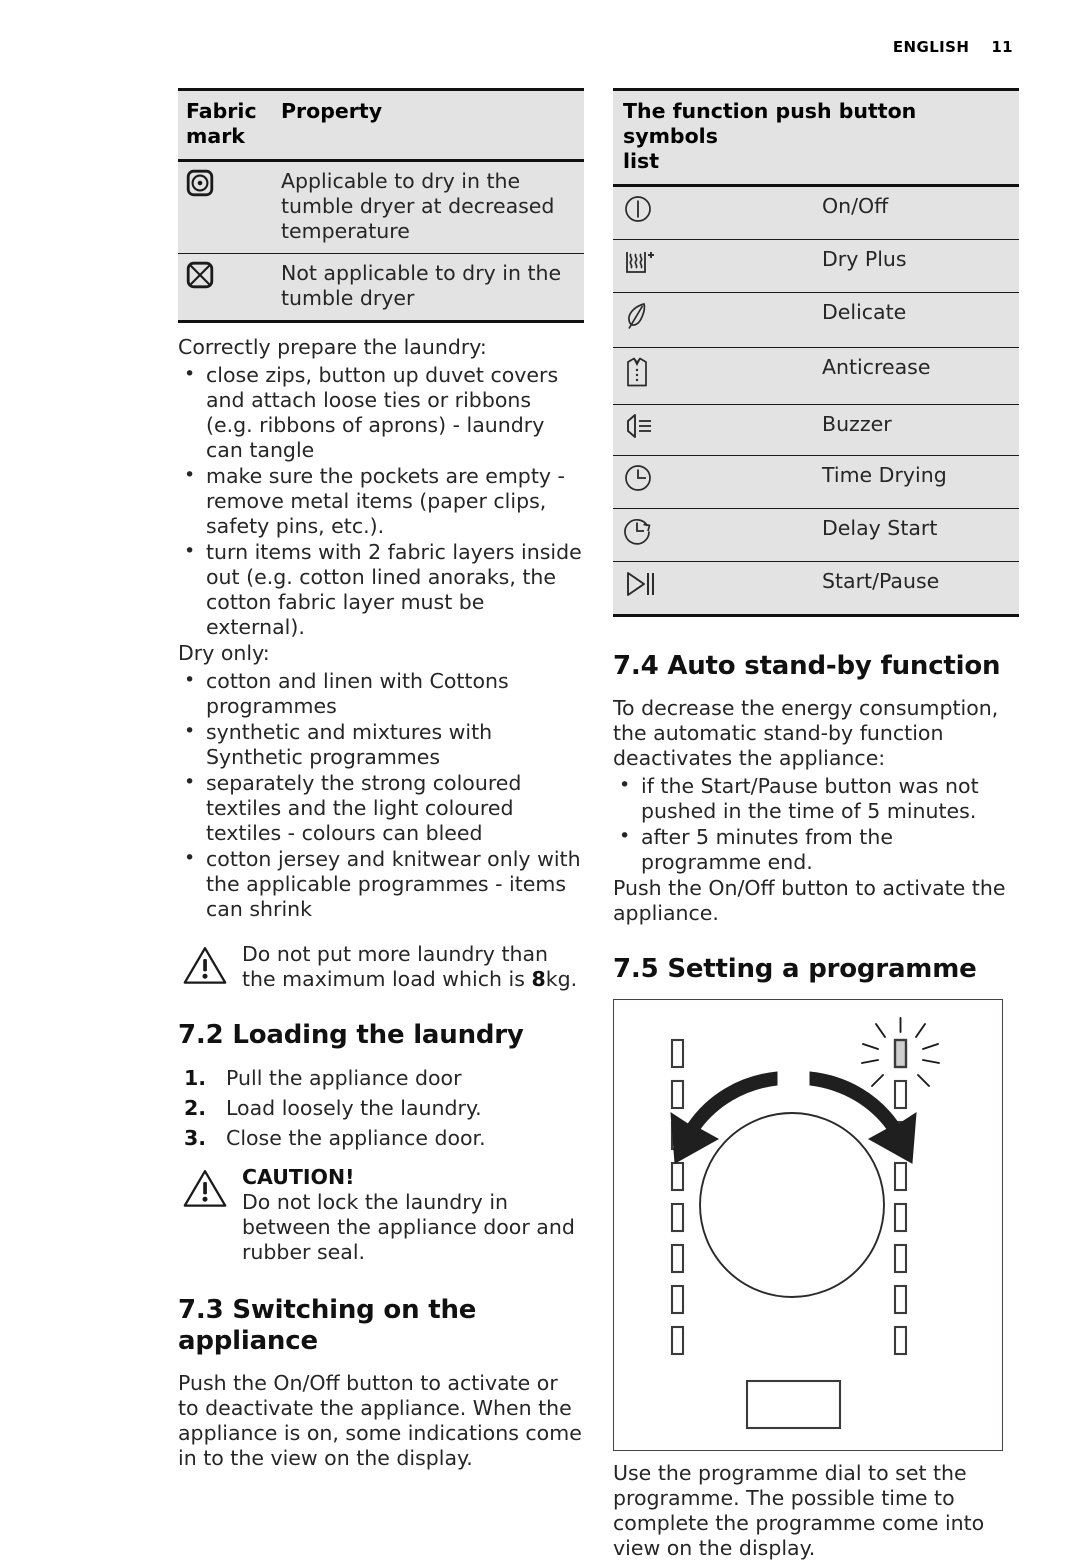  What do you see at coordinates (636, 666) in the screenshot?
I see `section-number: 7.4` at bounding box center [636, 666].